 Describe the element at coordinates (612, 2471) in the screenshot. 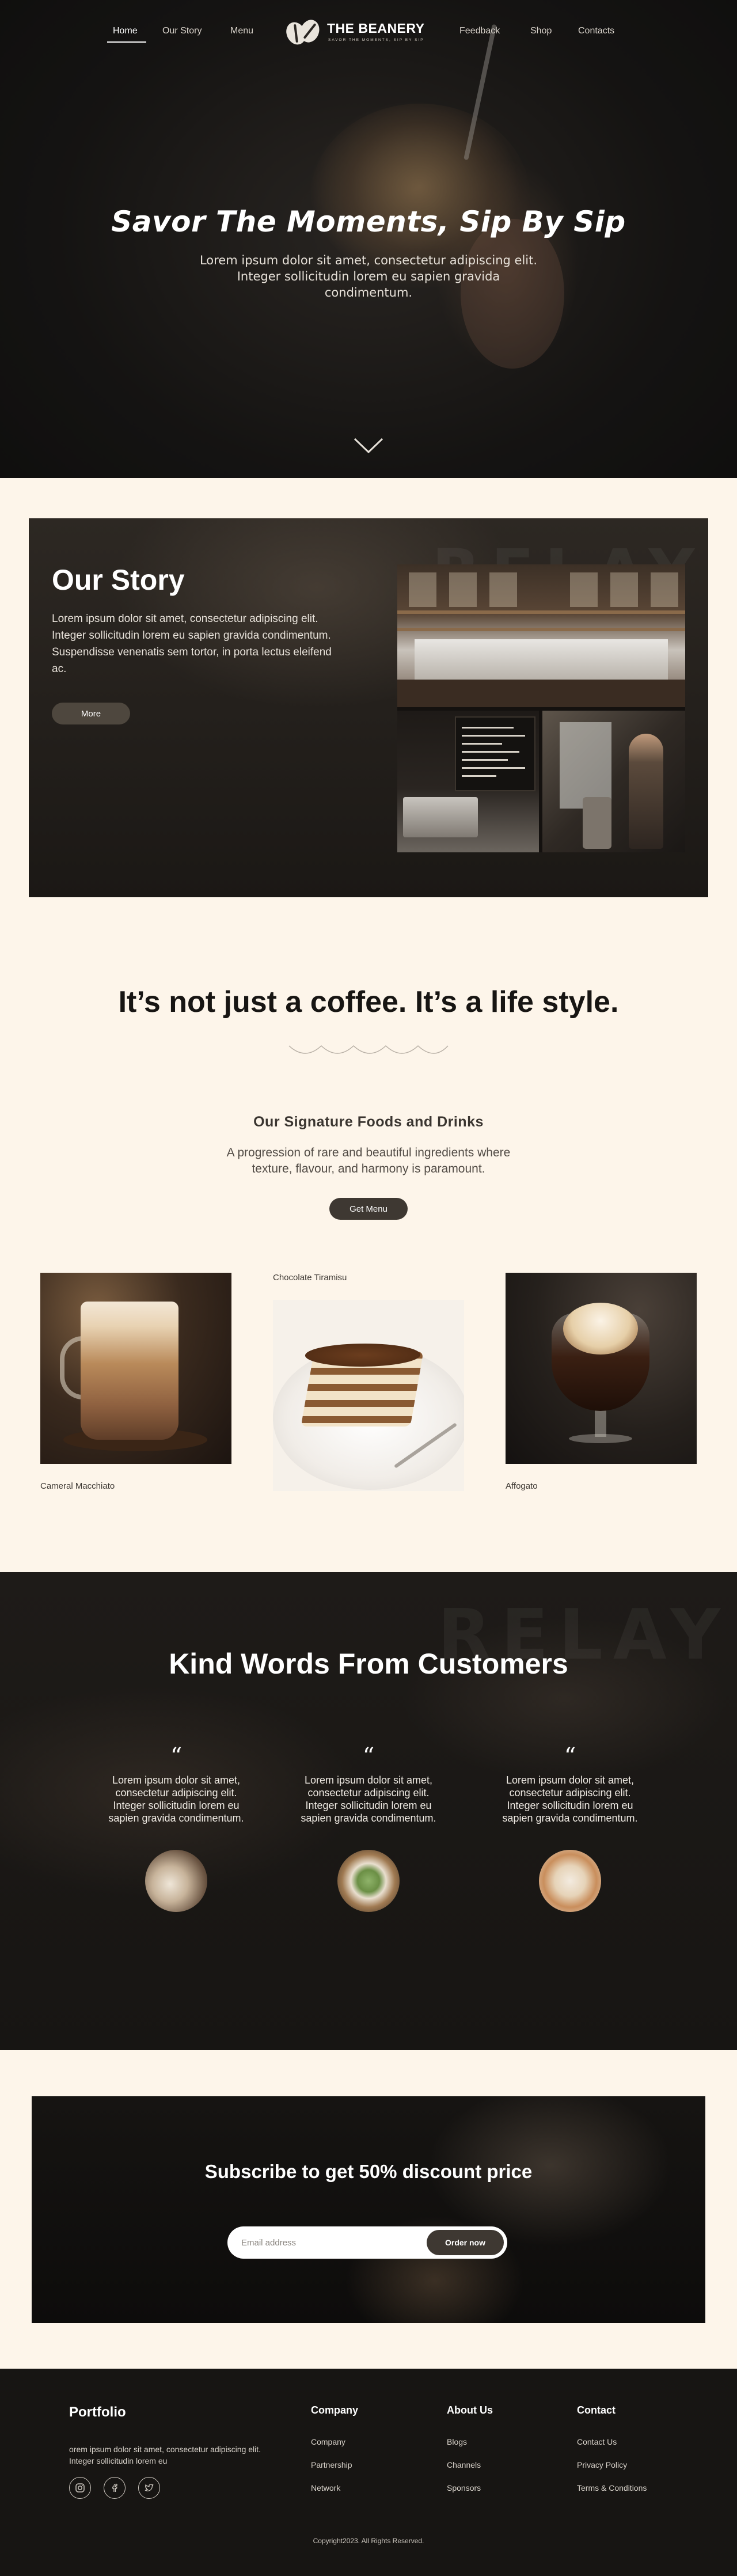

I see `footer-link: Privacy Policy` at that location.